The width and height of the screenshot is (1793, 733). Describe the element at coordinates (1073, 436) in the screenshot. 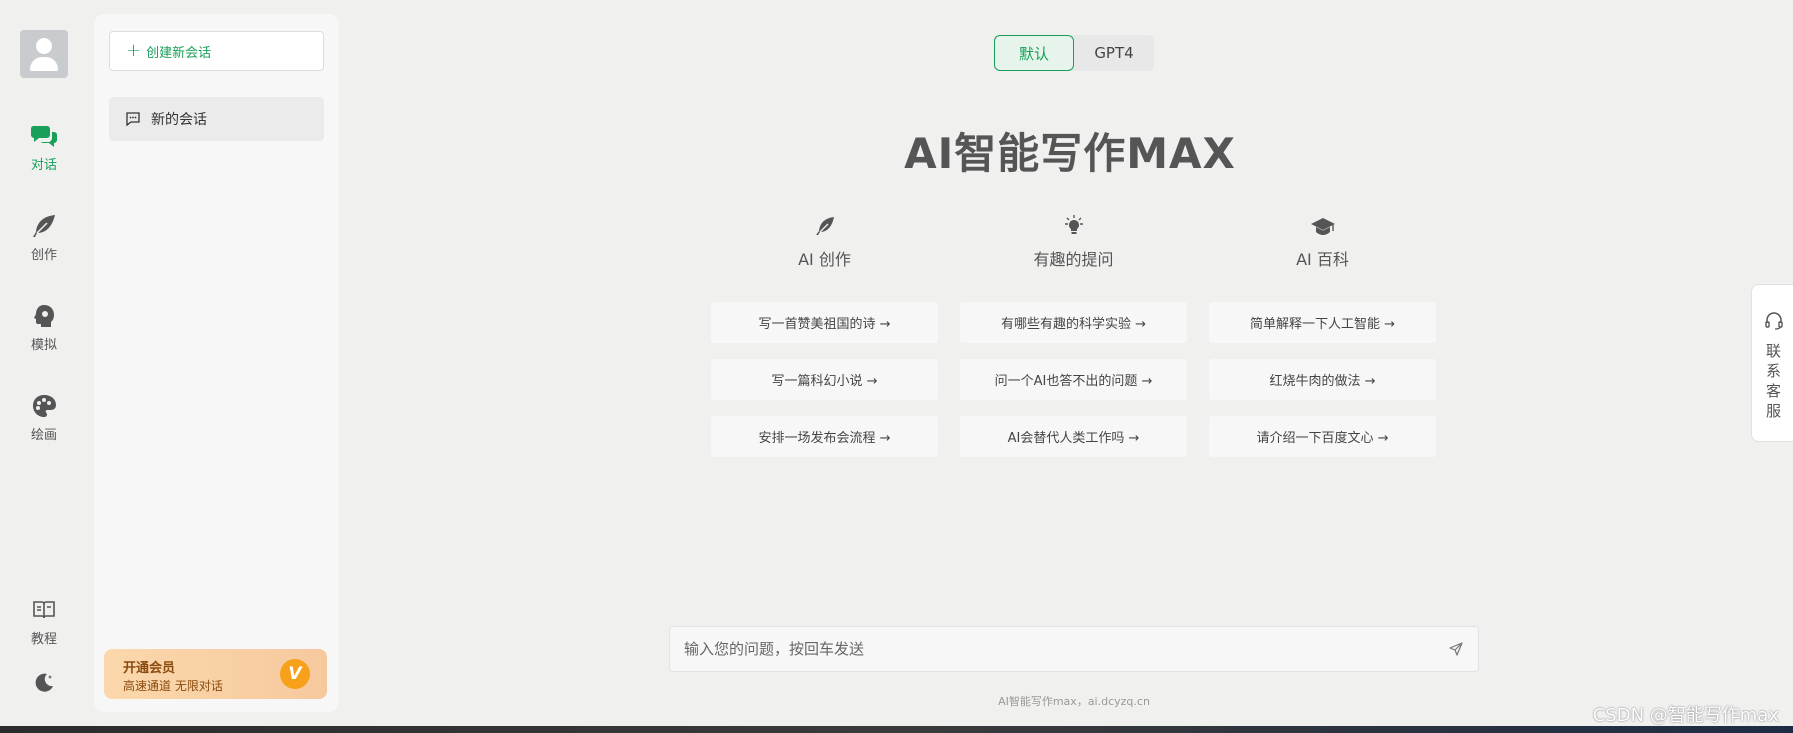

I see `prompt-card: AI会替代人类工作吗 →` at that location.